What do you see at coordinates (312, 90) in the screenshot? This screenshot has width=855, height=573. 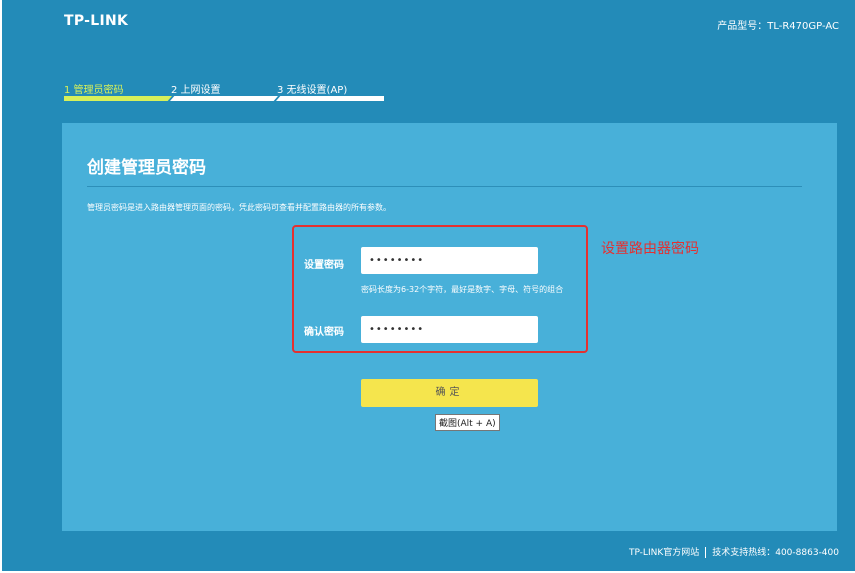 I see `step-wireless-settings: 3 无线设置(AP)` at bounding box center [312, 90].